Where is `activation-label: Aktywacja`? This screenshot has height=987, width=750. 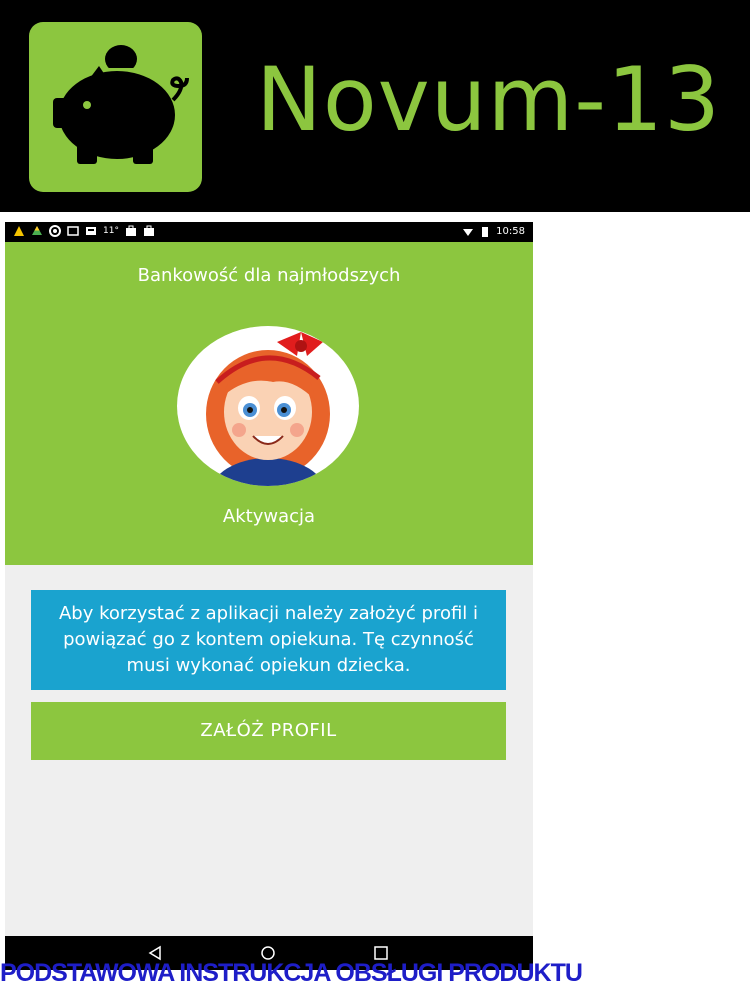 activation-label: Aktywacja is located at coordinates (269, 516).